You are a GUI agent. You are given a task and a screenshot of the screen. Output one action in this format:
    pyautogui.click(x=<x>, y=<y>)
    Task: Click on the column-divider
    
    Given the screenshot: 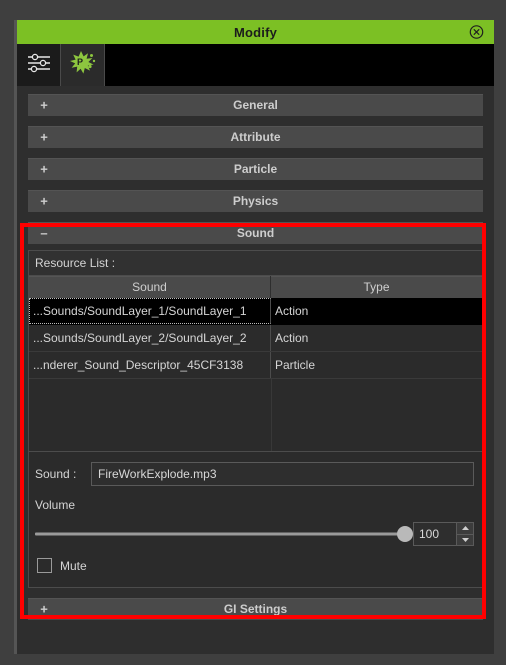 What is the action you would take?
    pyautogui.click(x=271, y=415)
    